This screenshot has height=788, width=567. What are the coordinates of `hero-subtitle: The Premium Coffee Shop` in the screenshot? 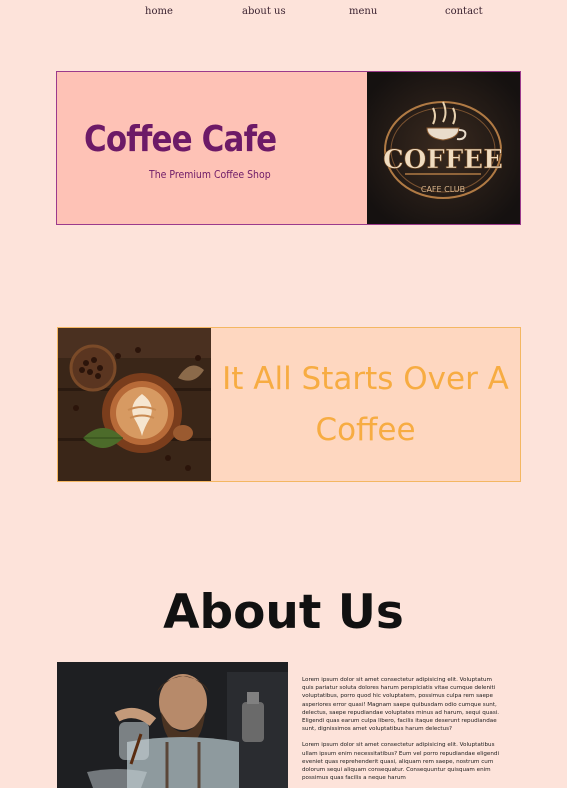 It's located at (210, 174).